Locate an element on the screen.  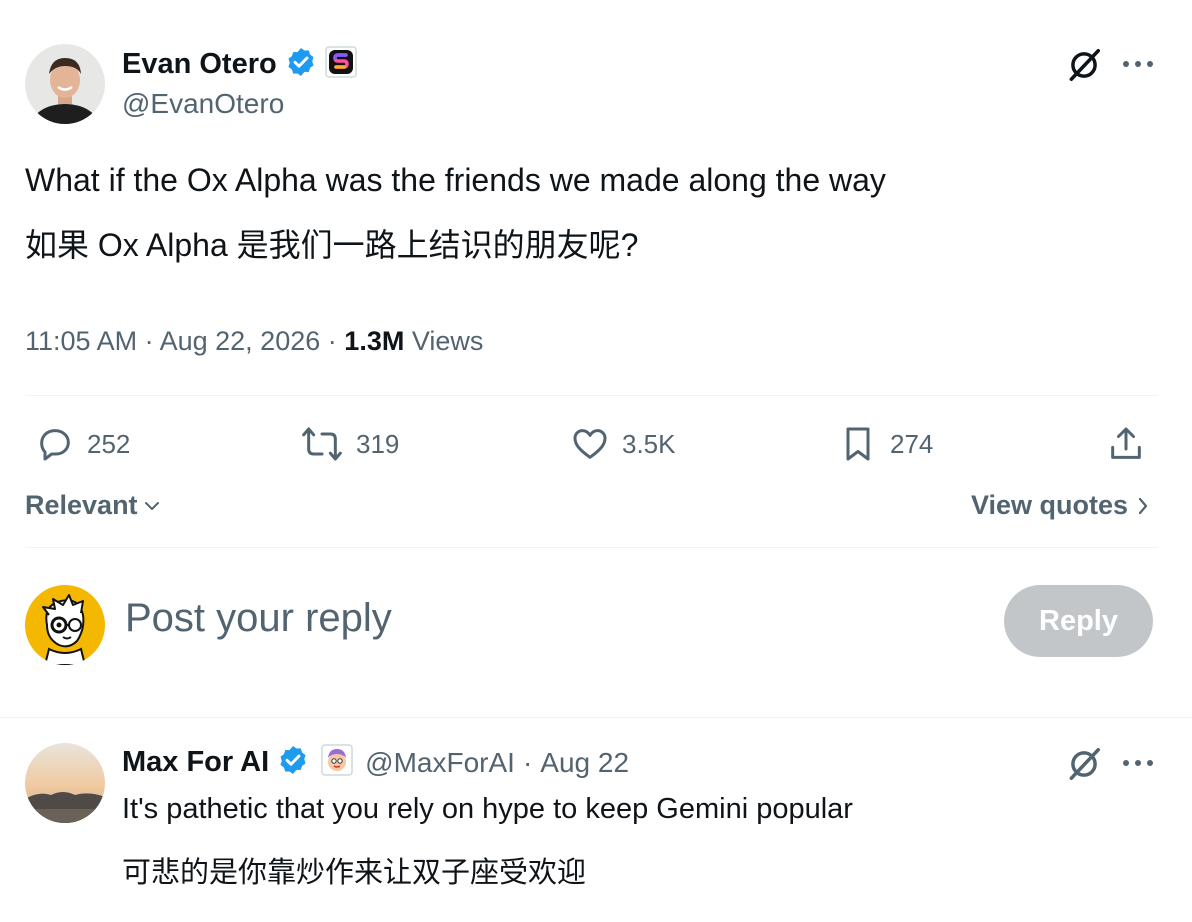
sort-label: Relevant is located at coordinates (81, 505).